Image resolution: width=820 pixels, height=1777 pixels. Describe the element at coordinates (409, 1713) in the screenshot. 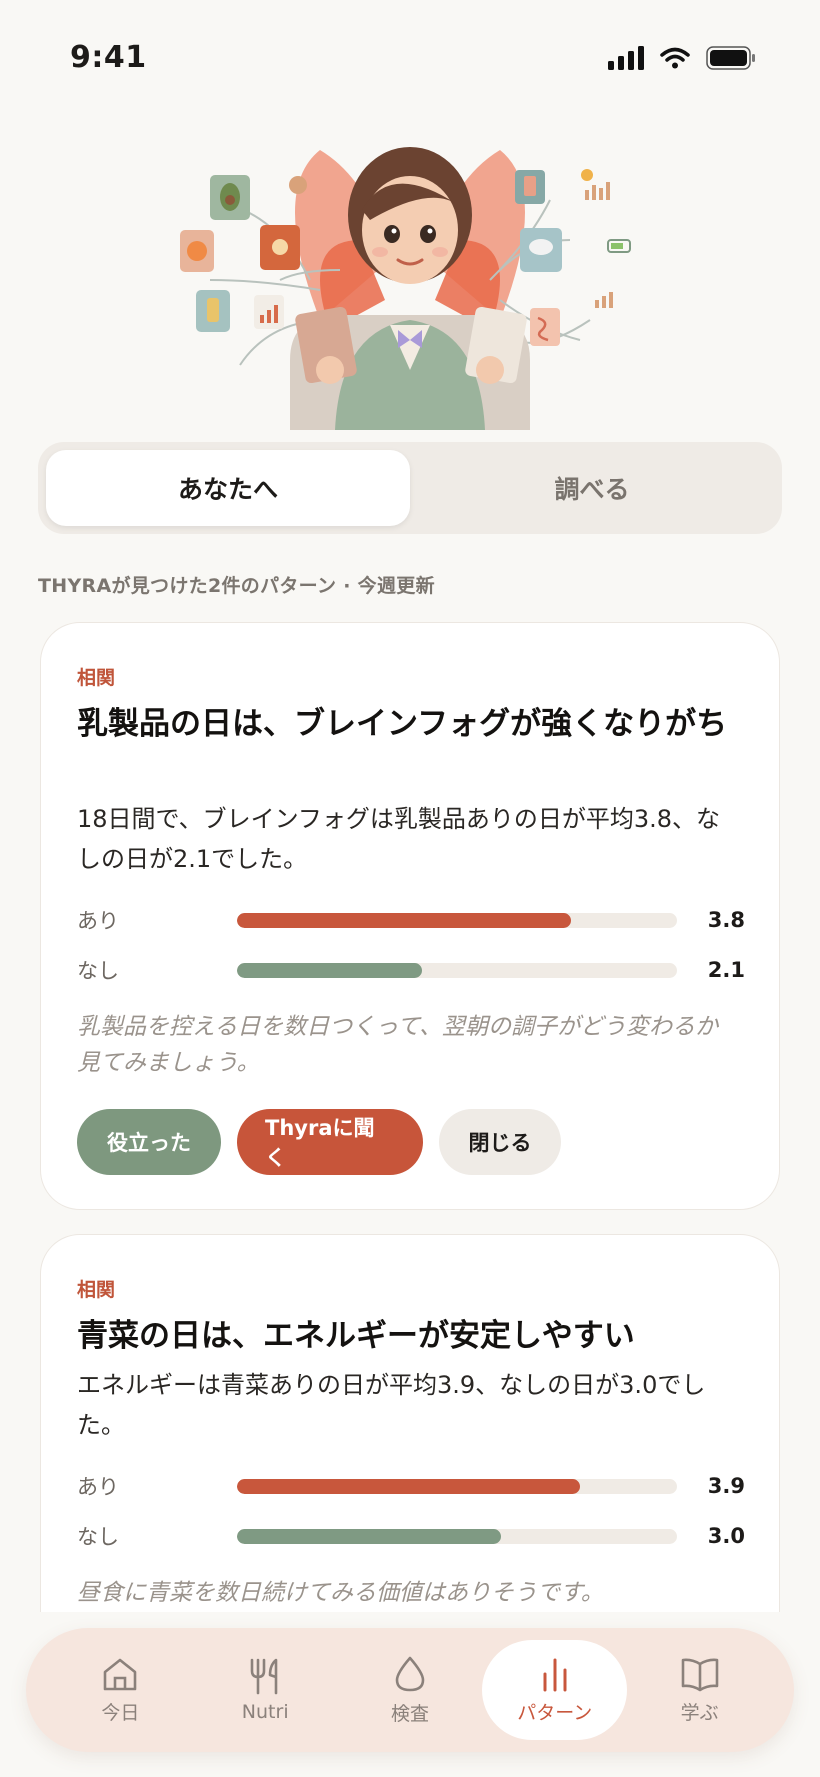

I see `tab-label: 検査` at that location.